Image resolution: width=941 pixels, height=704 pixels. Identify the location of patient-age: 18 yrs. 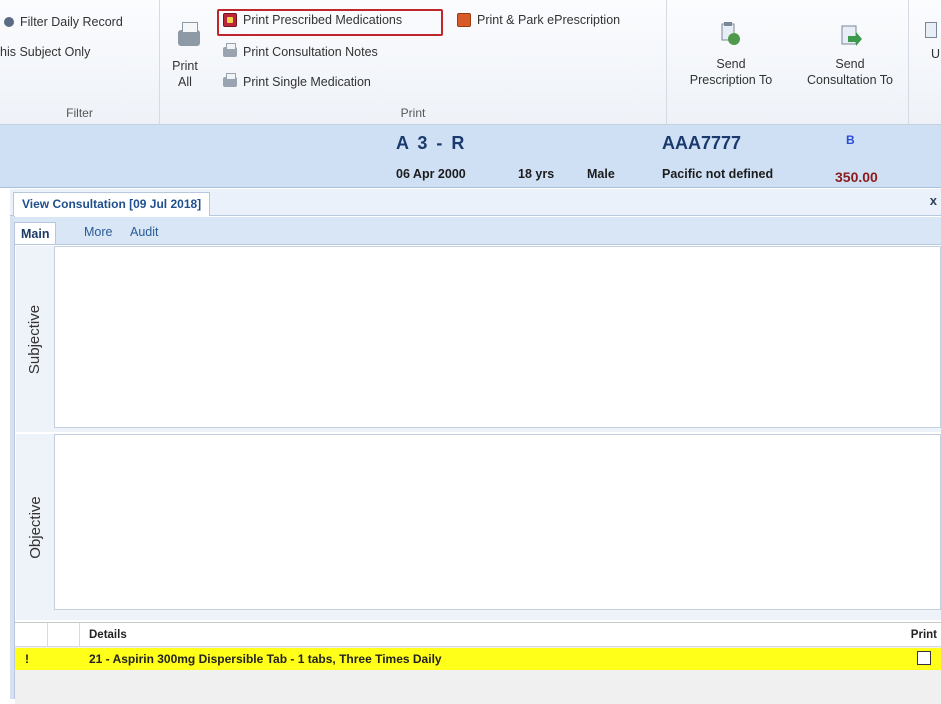
(536, 174).